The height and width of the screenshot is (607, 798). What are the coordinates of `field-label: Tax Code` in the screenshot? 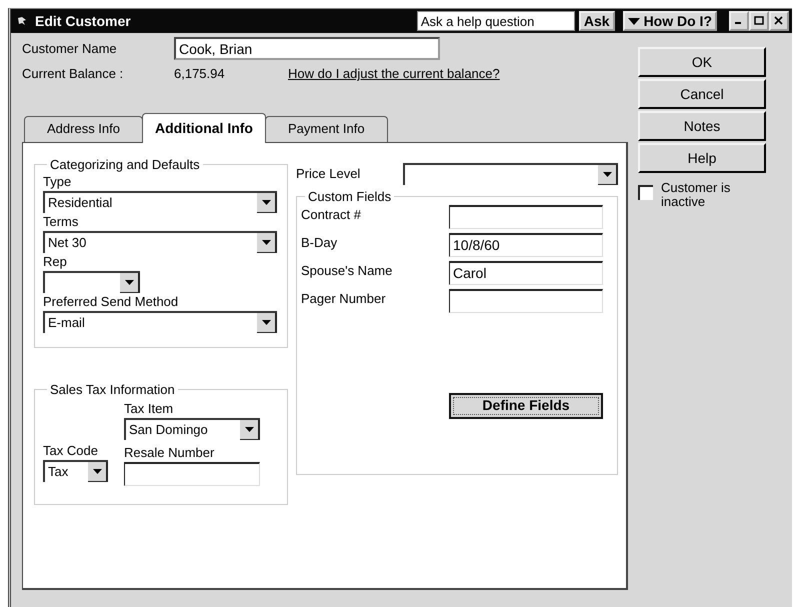 It's located at (71, 451).